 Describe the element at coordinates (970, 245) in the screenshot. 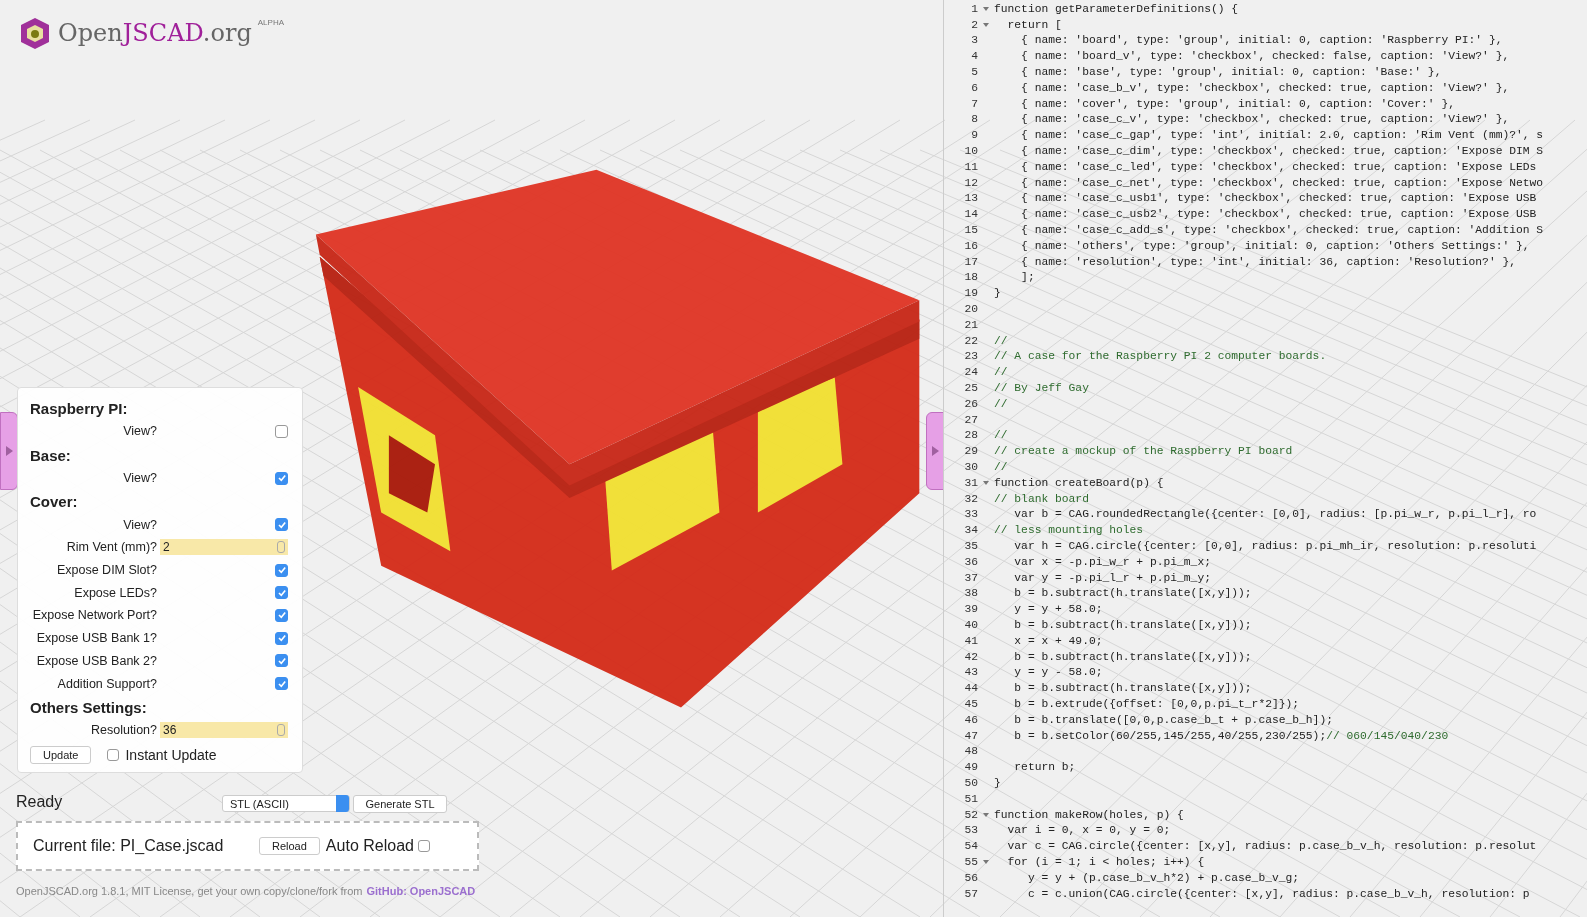

I see `line-number: 16` at that location.